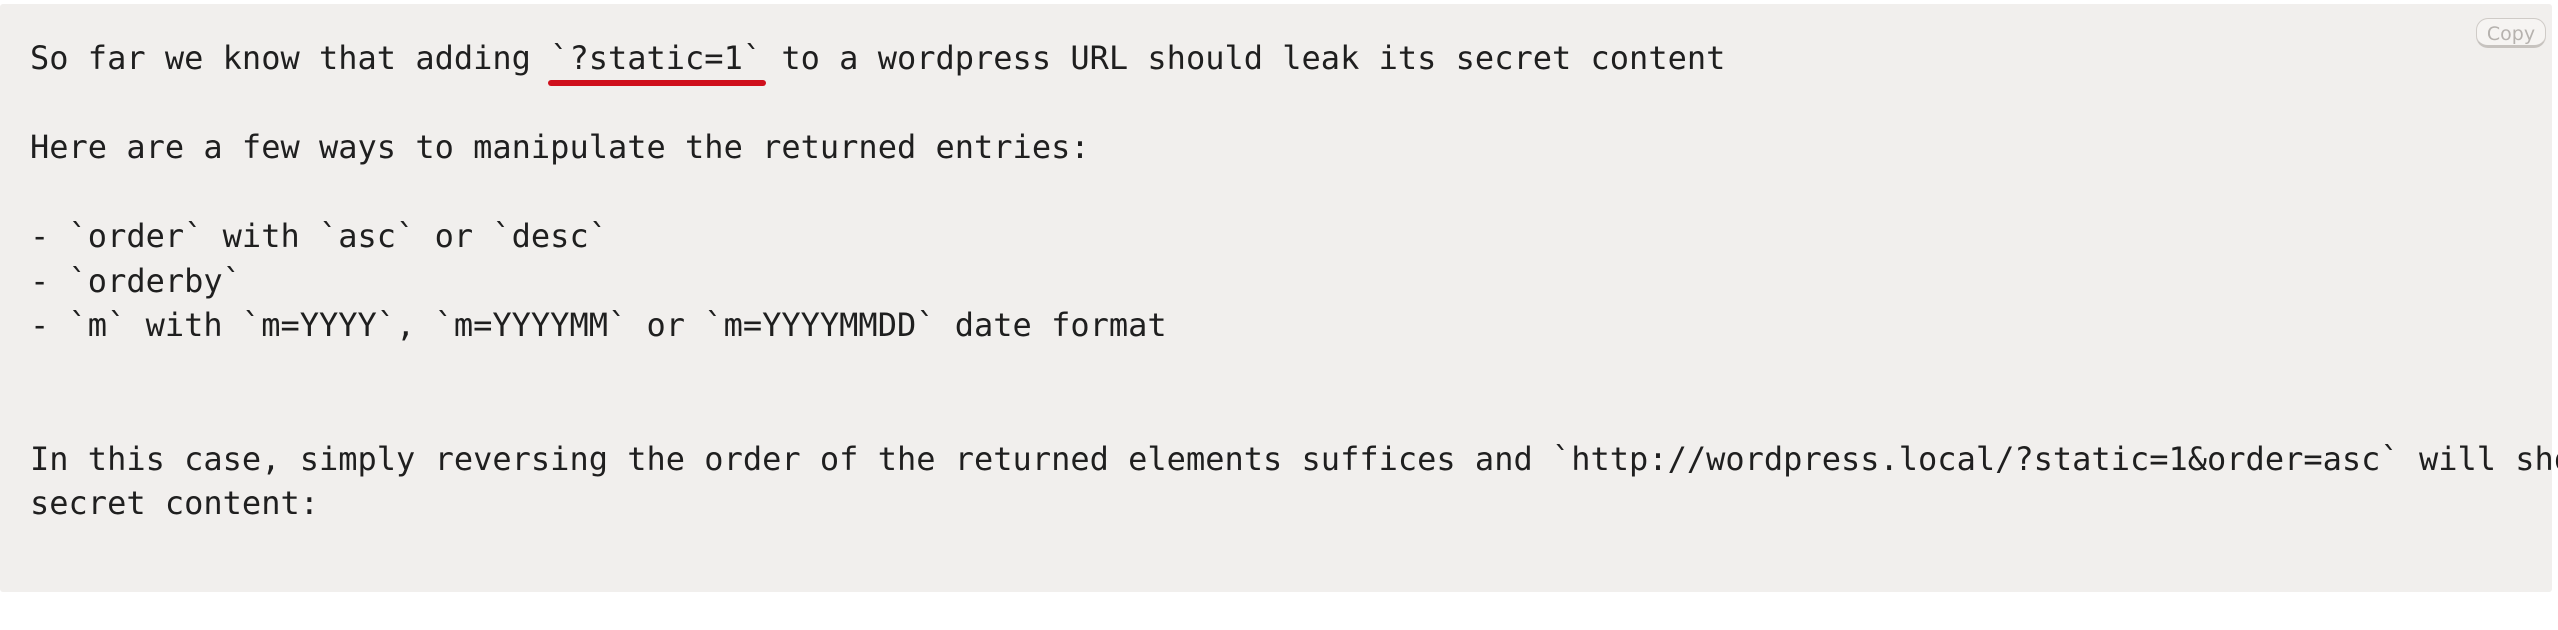 Image resolution: width=2558 pixels, height=630 pixels. I want to click on highlighted-param-text: `?static=1`, so click(656, 58).